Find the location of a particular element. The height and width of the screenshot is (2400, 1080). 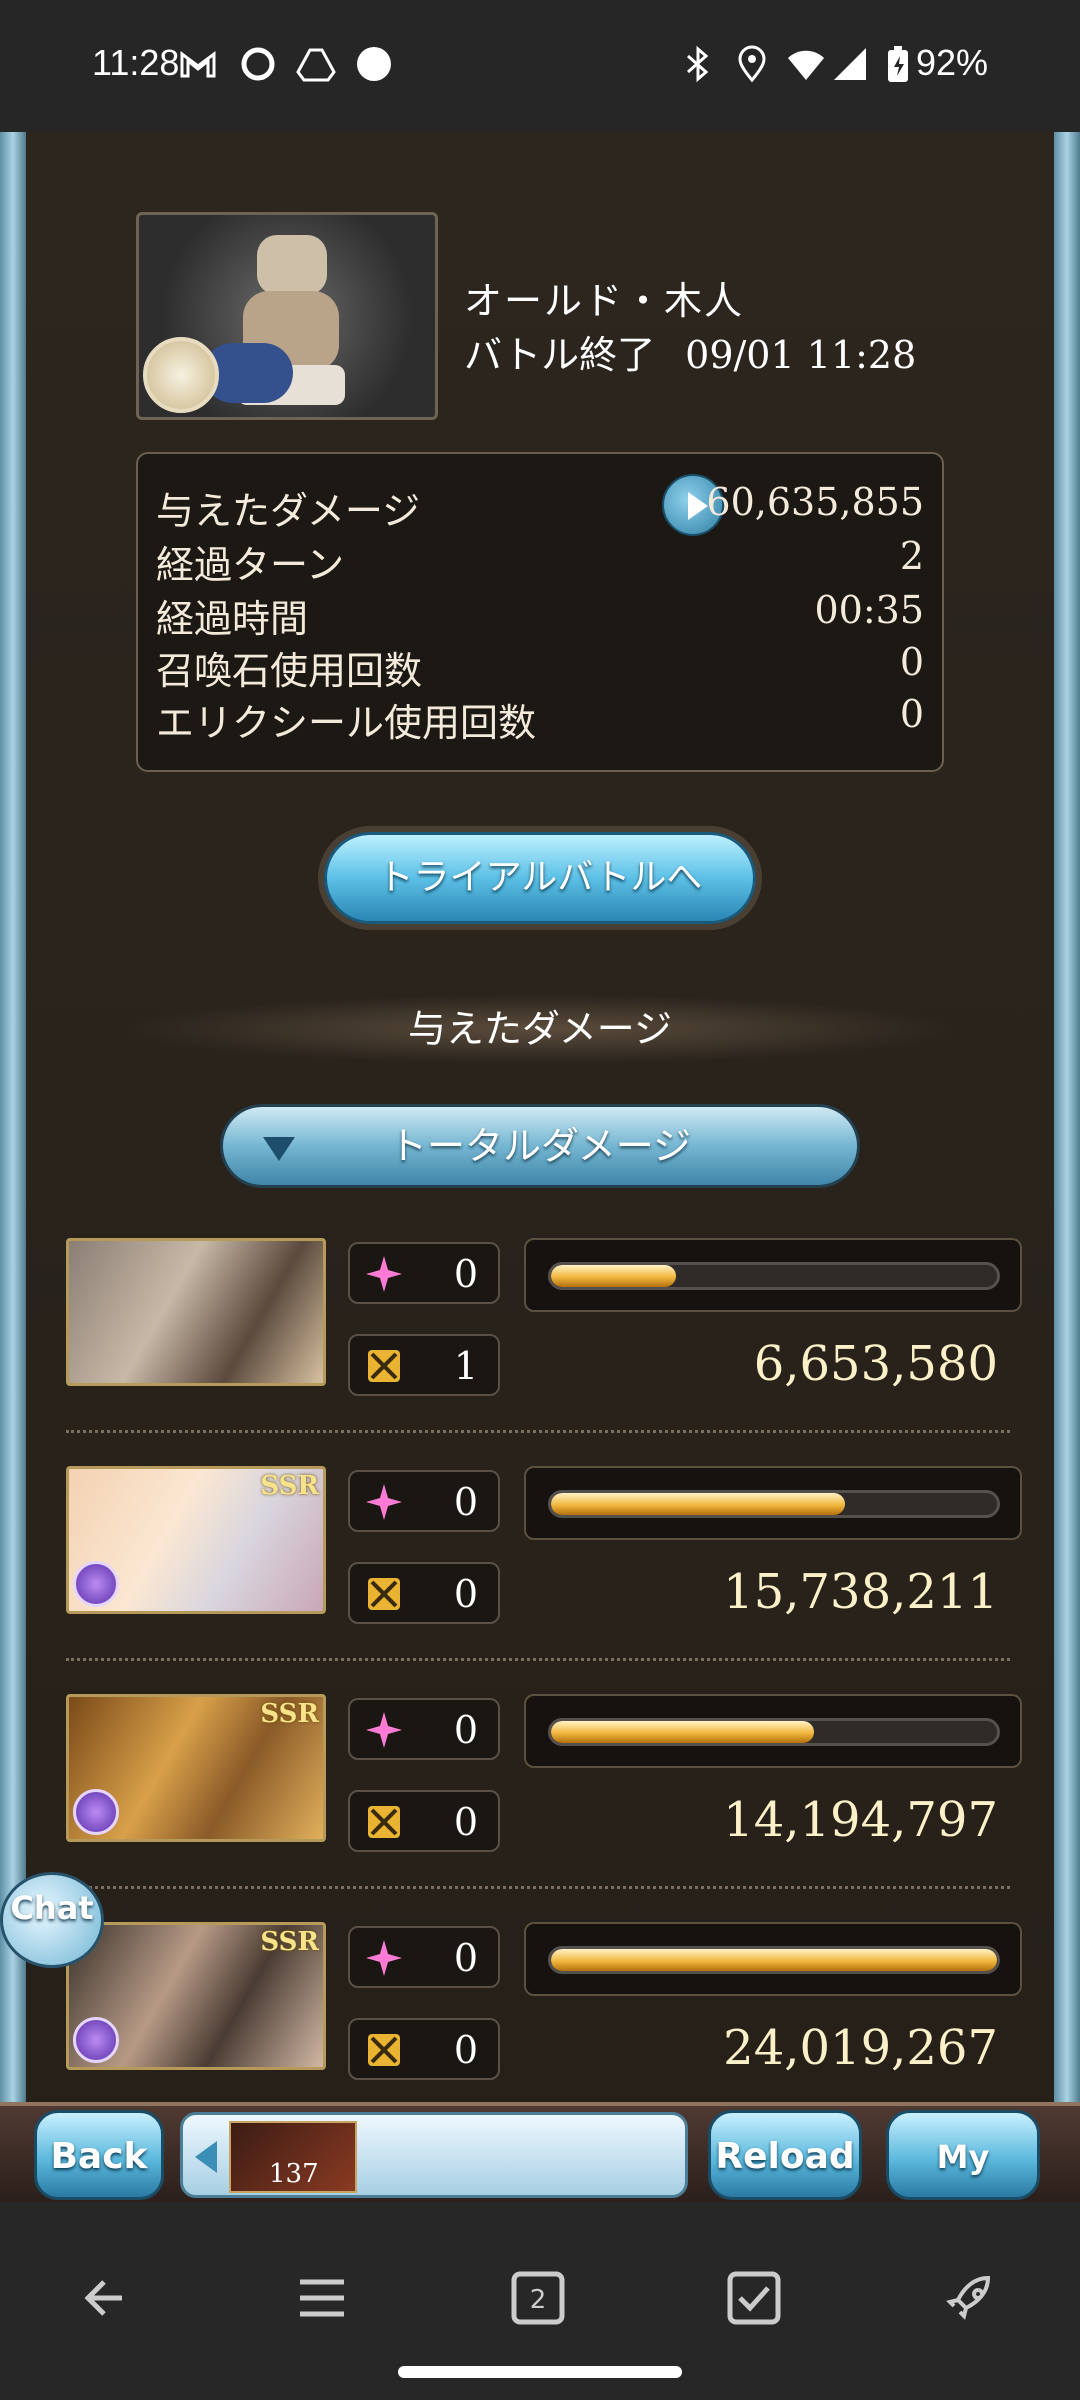

quick-quest-panel: 137 is located at coordinates (434, 2155).